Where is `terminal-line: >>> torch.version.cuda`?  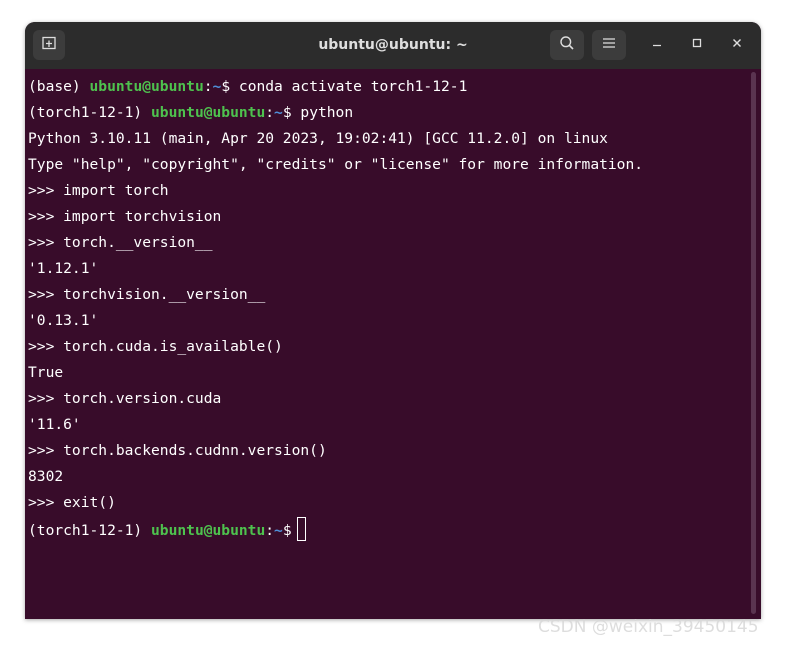
terminal-line: >>> torch.version.cuda is located at coordinates (125, 398).